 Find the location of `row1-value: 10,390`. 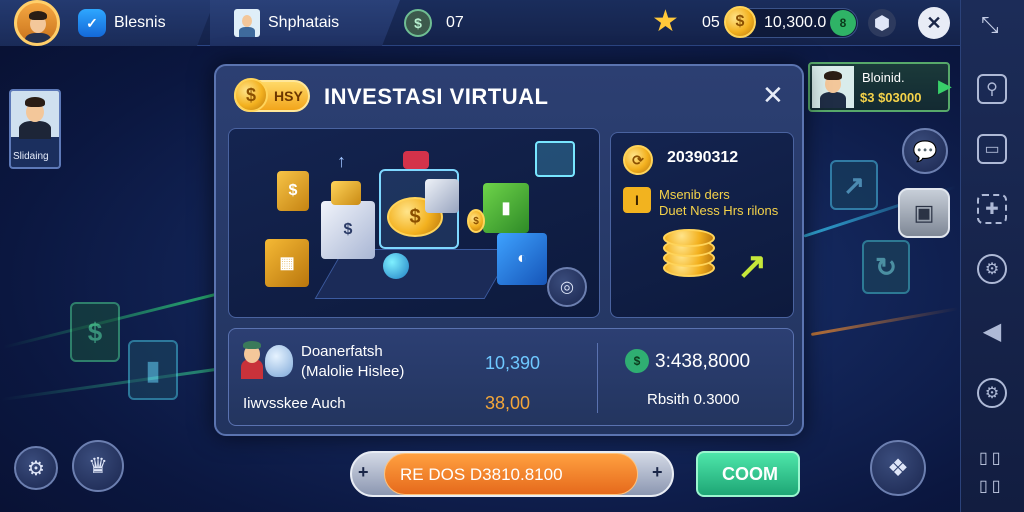

row1-value: 10,390 is located at coordinates (513, 363).